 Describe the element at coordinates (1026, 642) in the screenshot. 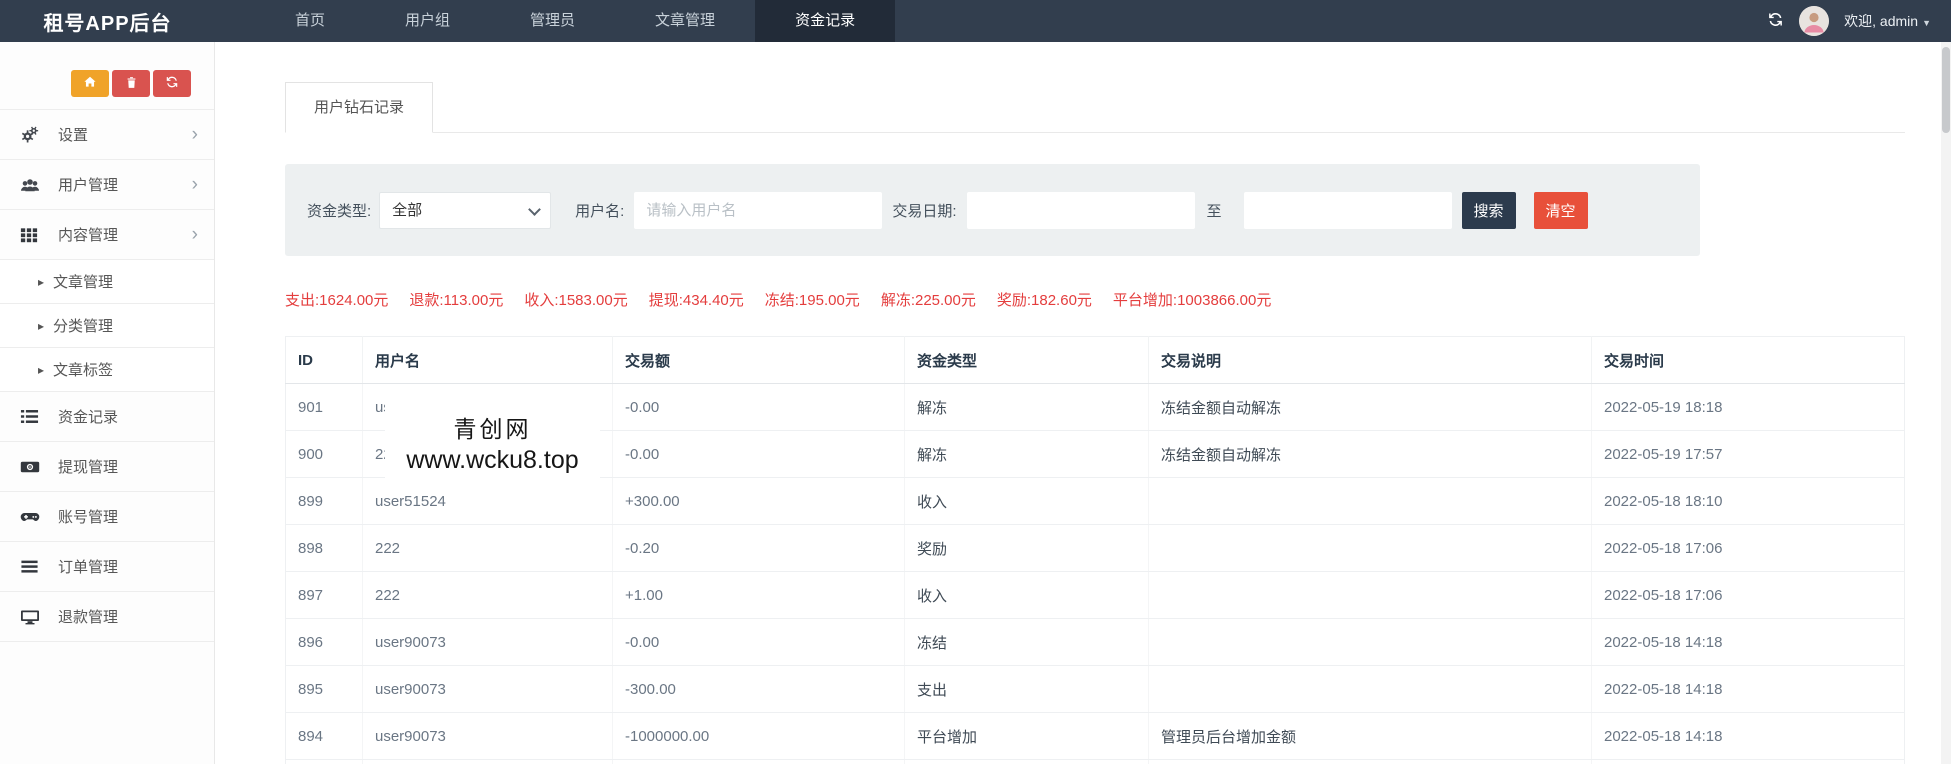

I see `cell-fund-type: 冻结` at that location.